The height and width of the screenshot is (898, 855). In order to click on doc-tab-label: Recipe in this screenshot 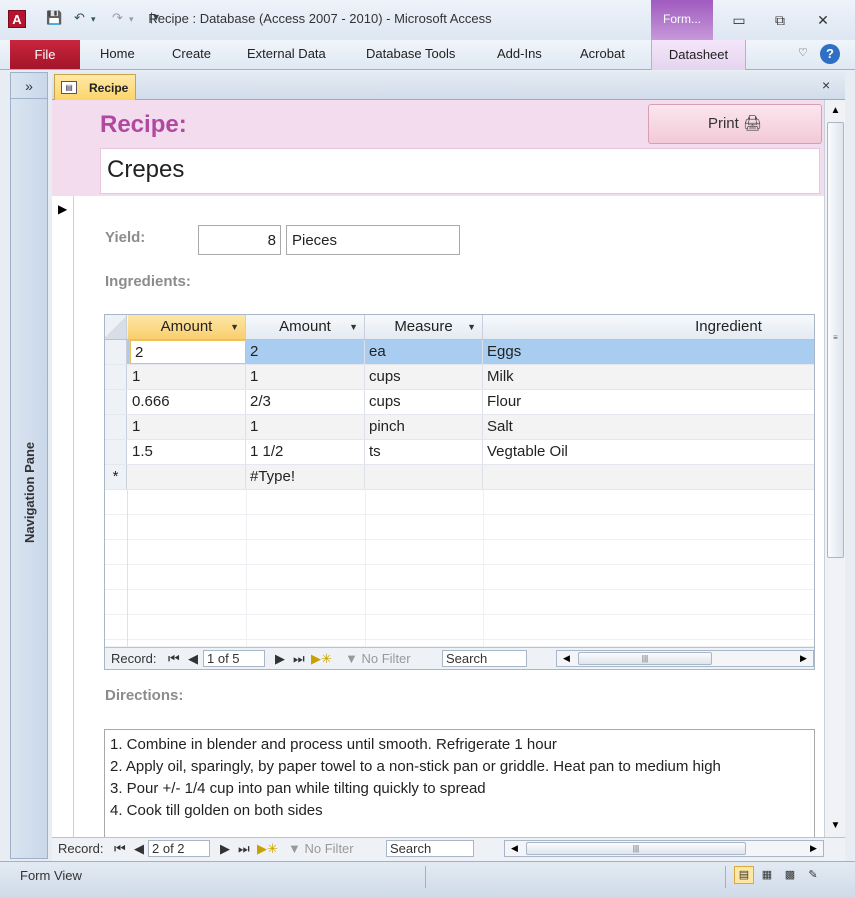, I will do `click(109, 88)`.